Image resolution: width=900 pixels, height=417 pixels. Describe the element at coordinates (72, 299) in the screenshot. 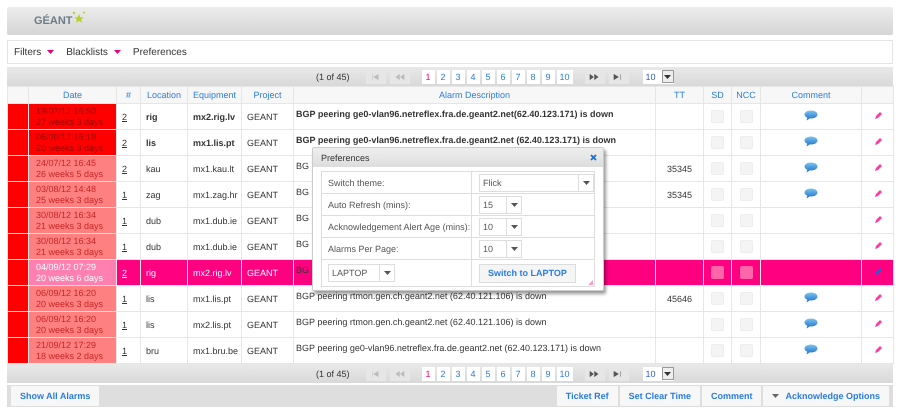

I see `date-cell: 06/09/12 16:20 20 weeks 3 days` at that location.